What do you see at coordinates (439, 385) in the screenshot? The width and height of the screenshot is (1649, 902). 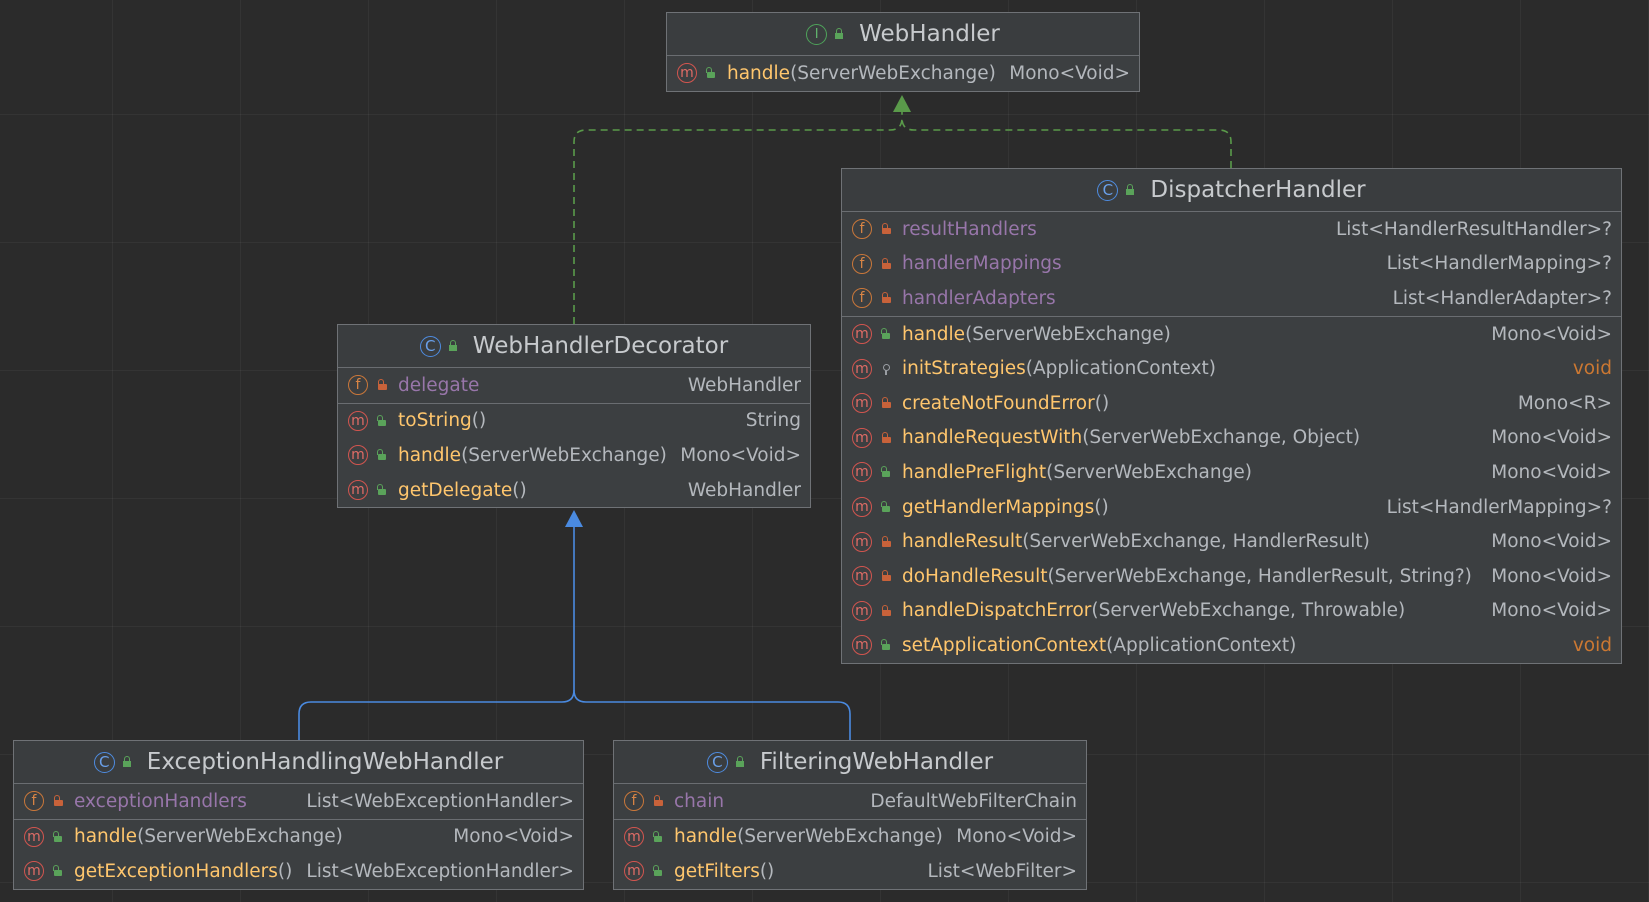 I see `field-name: delegate` at bounding box center [439, 385].